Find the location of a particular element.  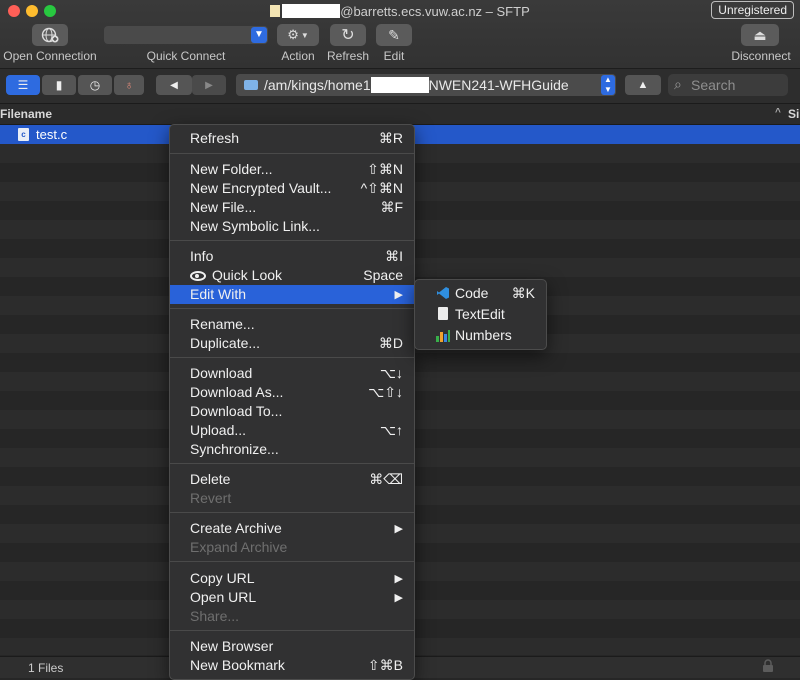

edit-label: Edit is located at coordinates (394, 56).